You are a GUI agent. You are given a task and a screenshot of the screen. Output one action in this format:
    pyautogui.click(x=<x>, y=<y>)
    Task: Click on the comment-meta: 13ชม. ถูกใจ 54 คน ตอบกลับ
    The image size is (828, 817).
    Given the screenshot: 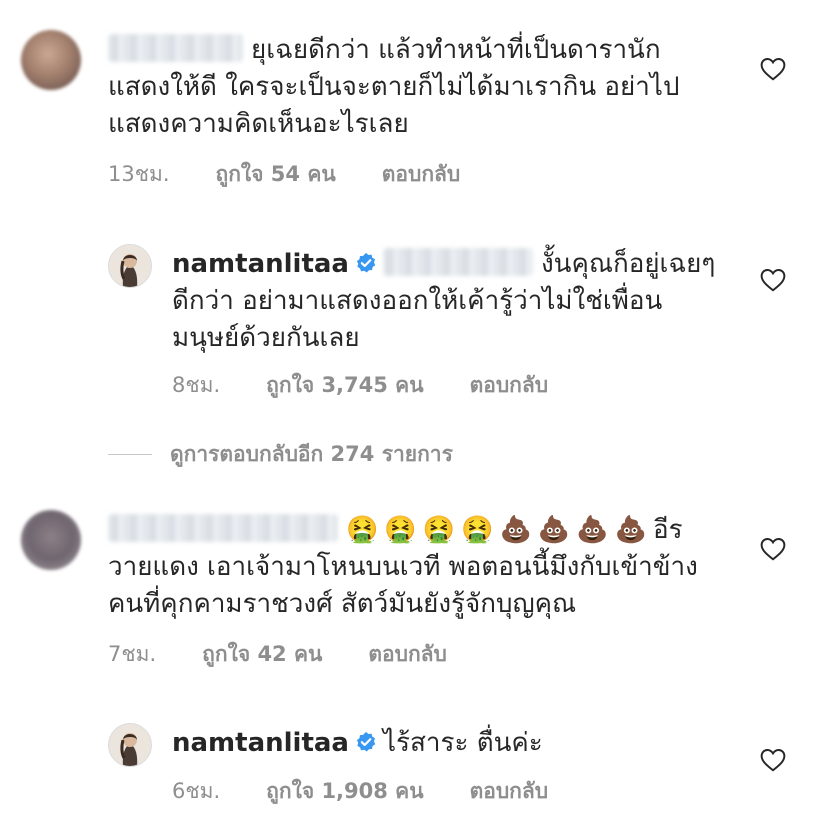 What is the action you would take?
    pyautogui.click(x=307, y=174)
    